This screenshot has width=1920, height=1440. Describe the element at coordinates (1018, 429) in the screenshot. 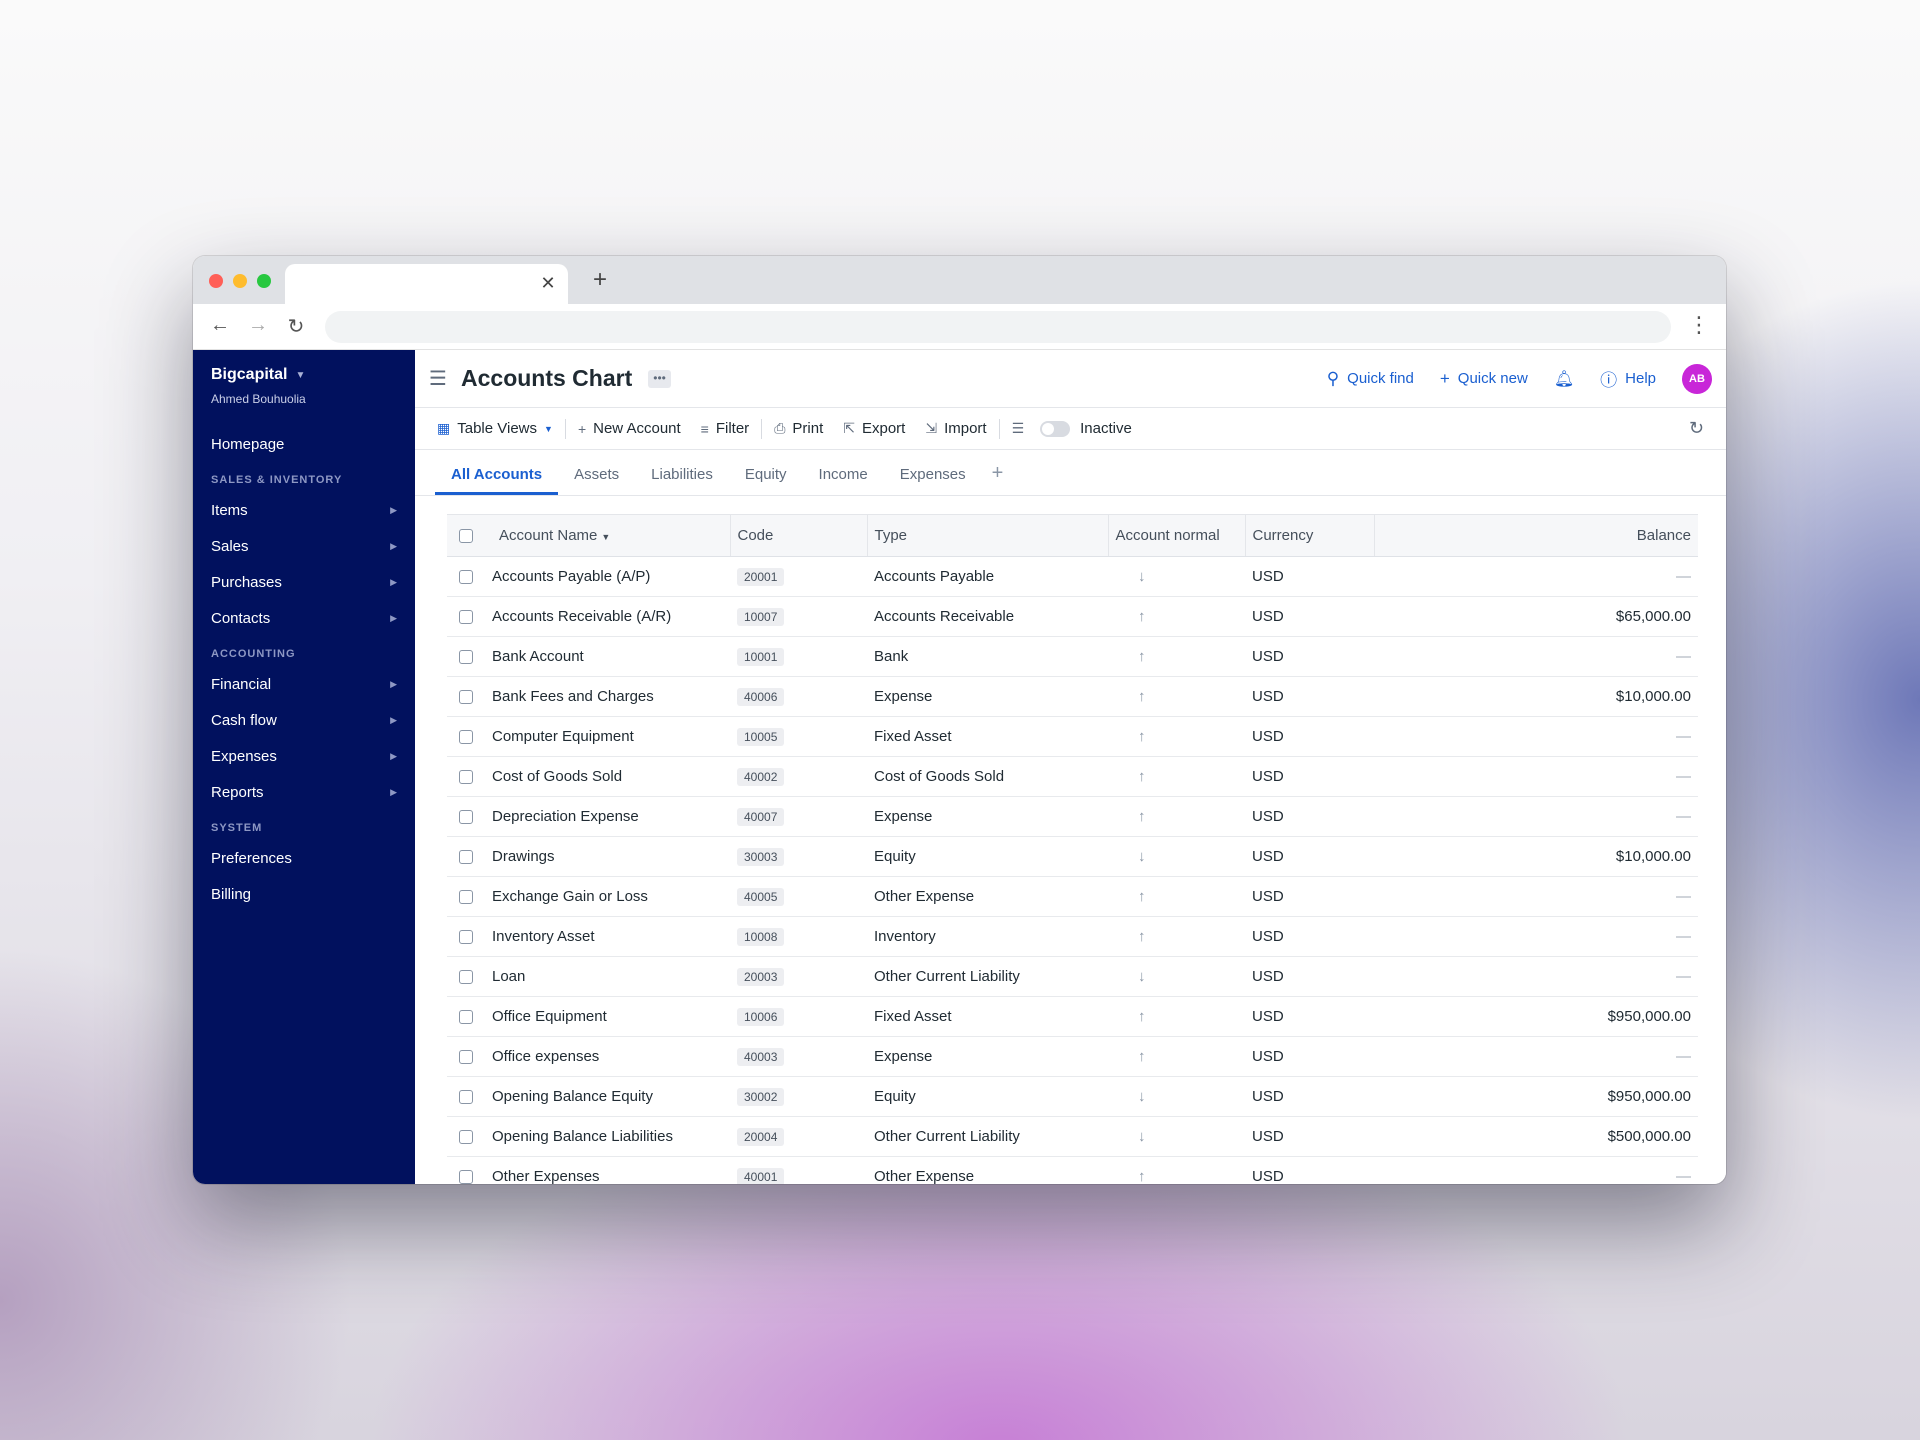

I see `column-settings-button: ☰` at that location.